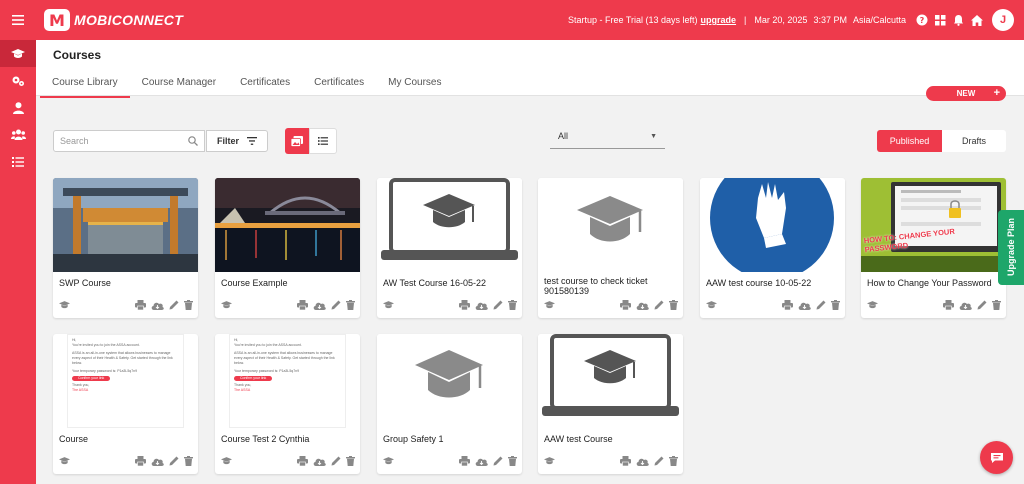  Describe the element at coordinates (265, 84) in the screenshot. I see `tab-certificates: Certificates` at that location.